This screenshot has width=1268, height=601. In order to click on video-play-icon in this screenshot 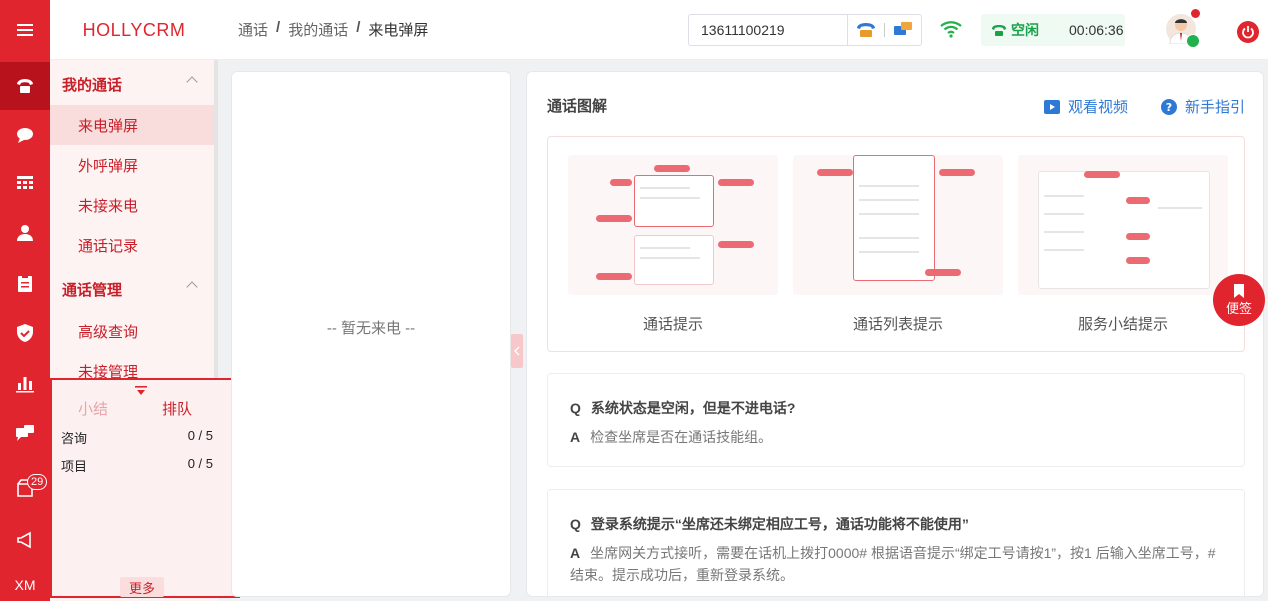, I will do `click(1052, 106)`.